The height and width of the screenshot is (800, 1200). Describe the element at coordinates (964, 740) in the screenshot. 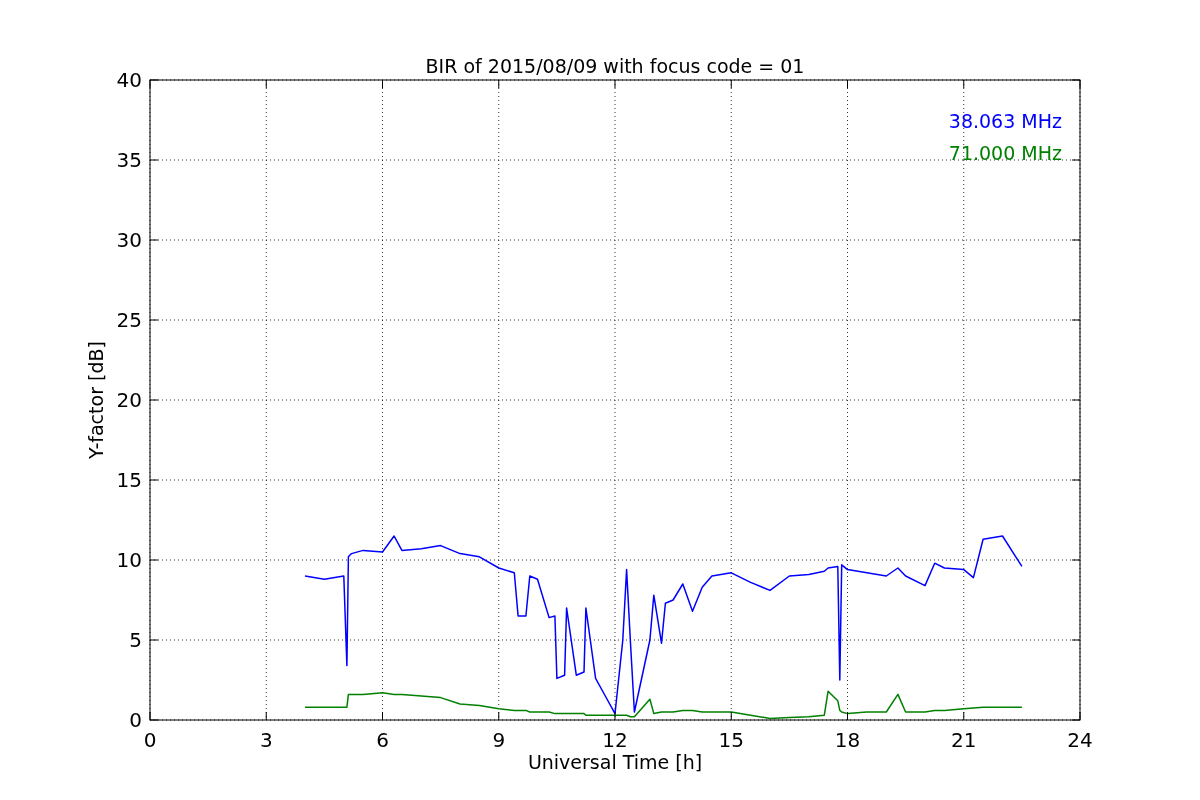

I see `x-tick-label: 21` at that location.